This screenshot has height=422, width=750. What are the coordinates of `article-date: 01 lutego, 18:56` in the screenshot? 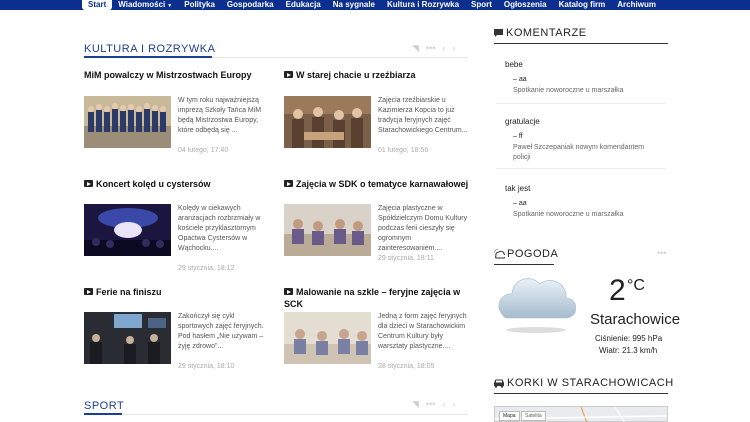 It's located at (403, 150).